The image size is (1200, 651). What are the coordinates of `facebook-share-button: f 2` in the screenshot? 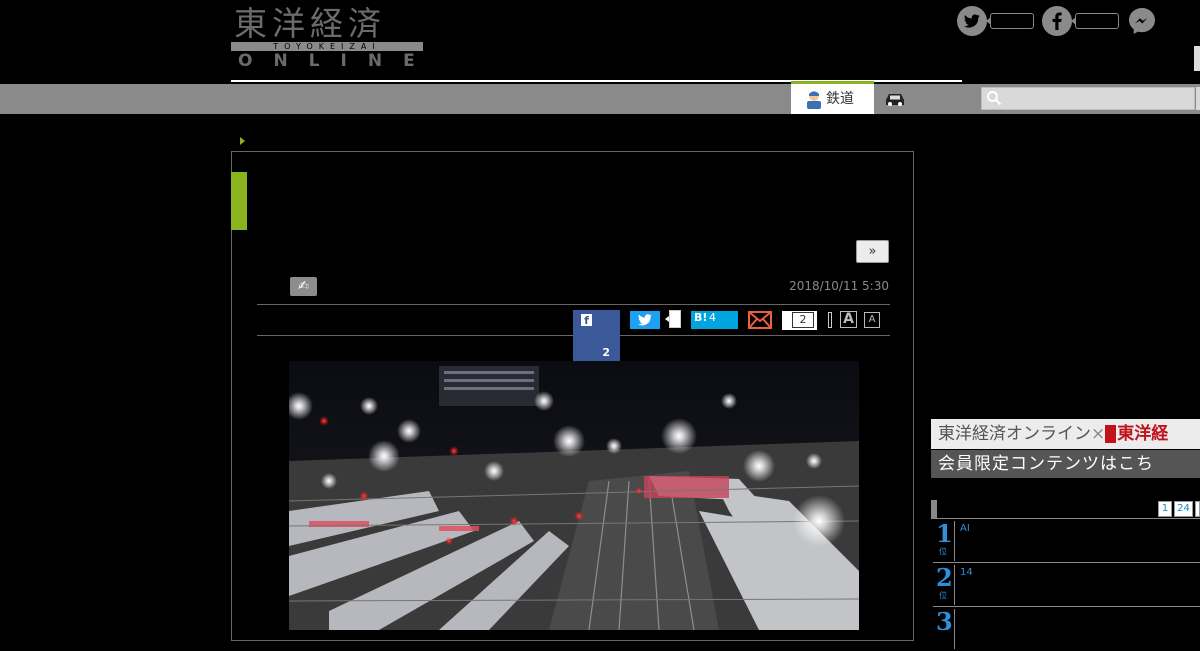 It's located at (596, 335).